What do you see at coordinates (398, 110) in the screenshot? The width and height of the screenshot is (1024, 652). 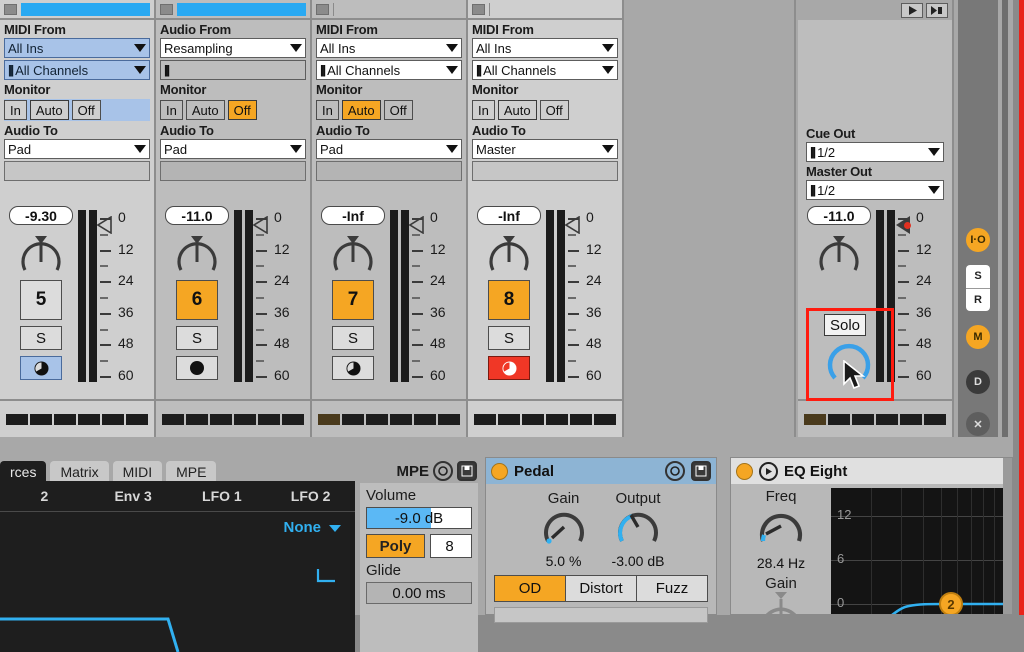 I see `monitor-off-3: Off` at bounding box center [398, 110].